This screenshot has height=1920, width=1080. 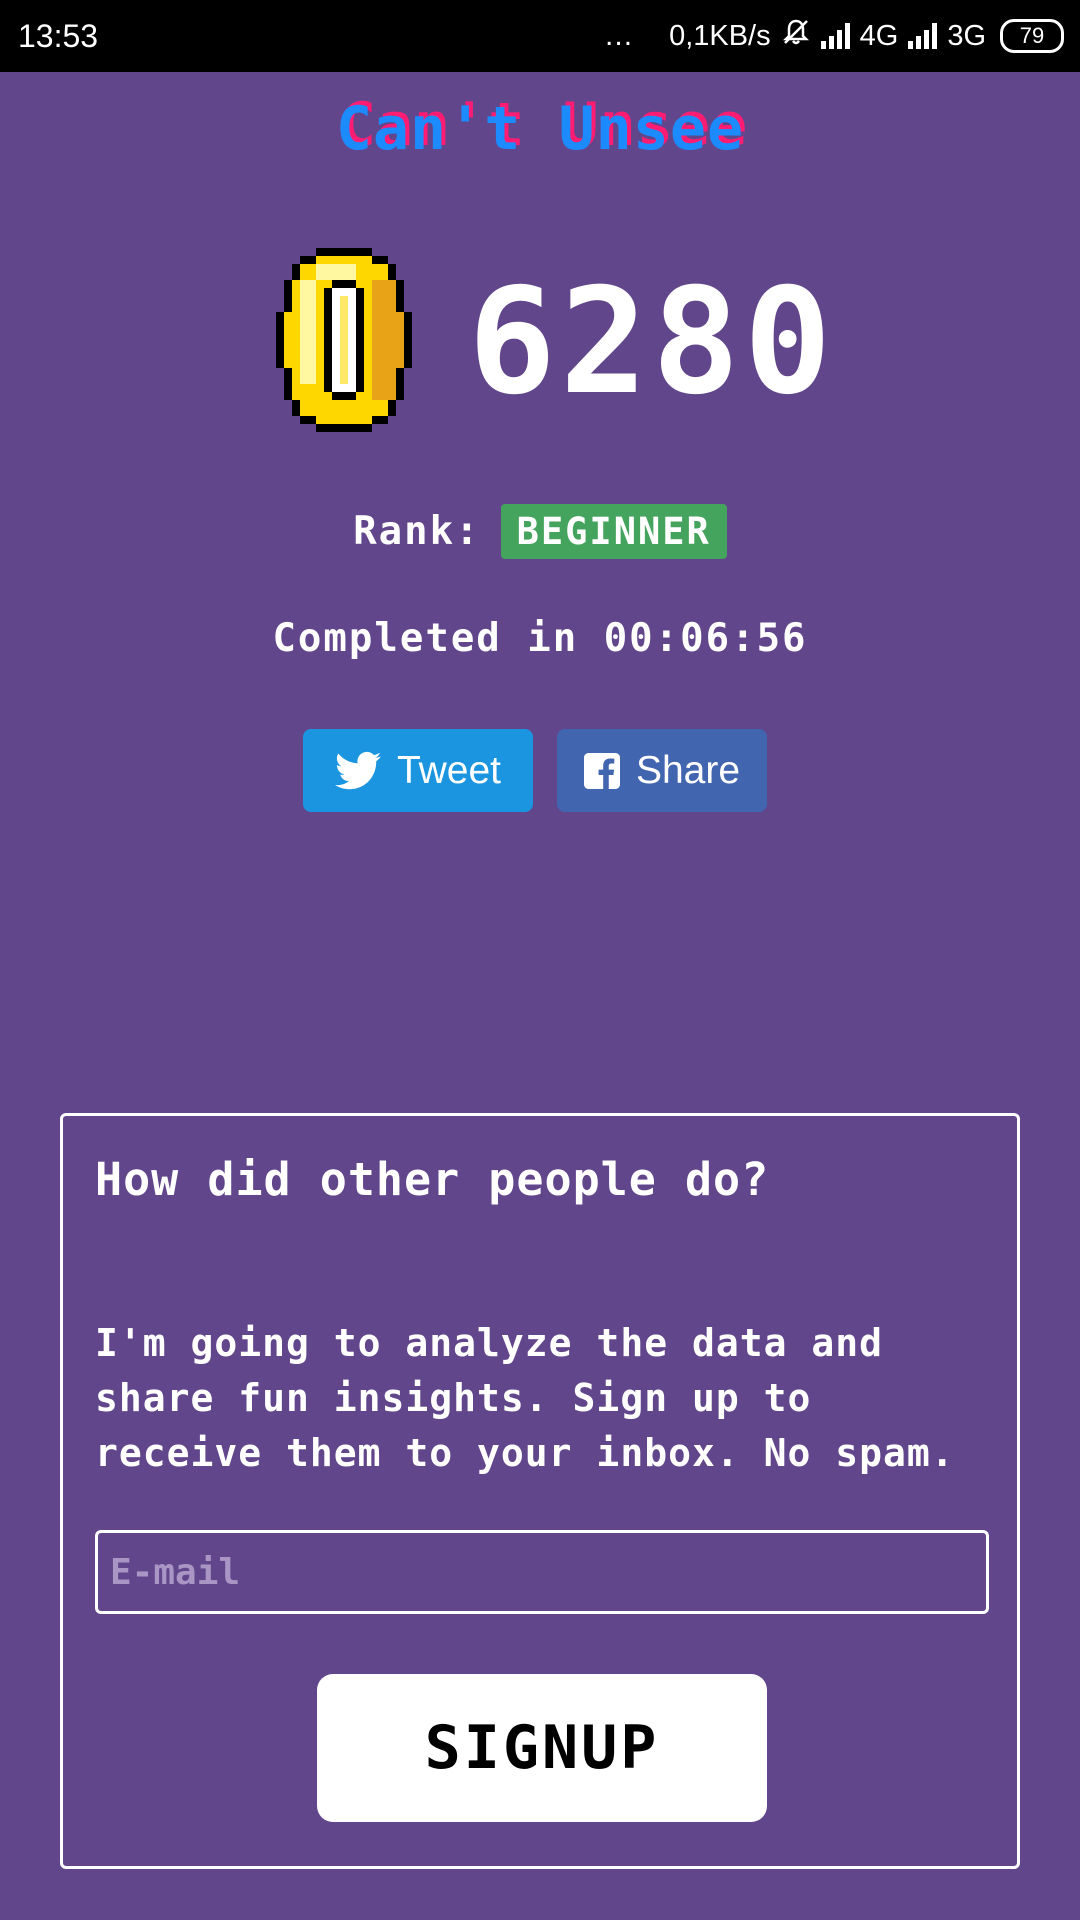 I want to click on share-buttons: Tweet Share, so click(x=540, y=770).